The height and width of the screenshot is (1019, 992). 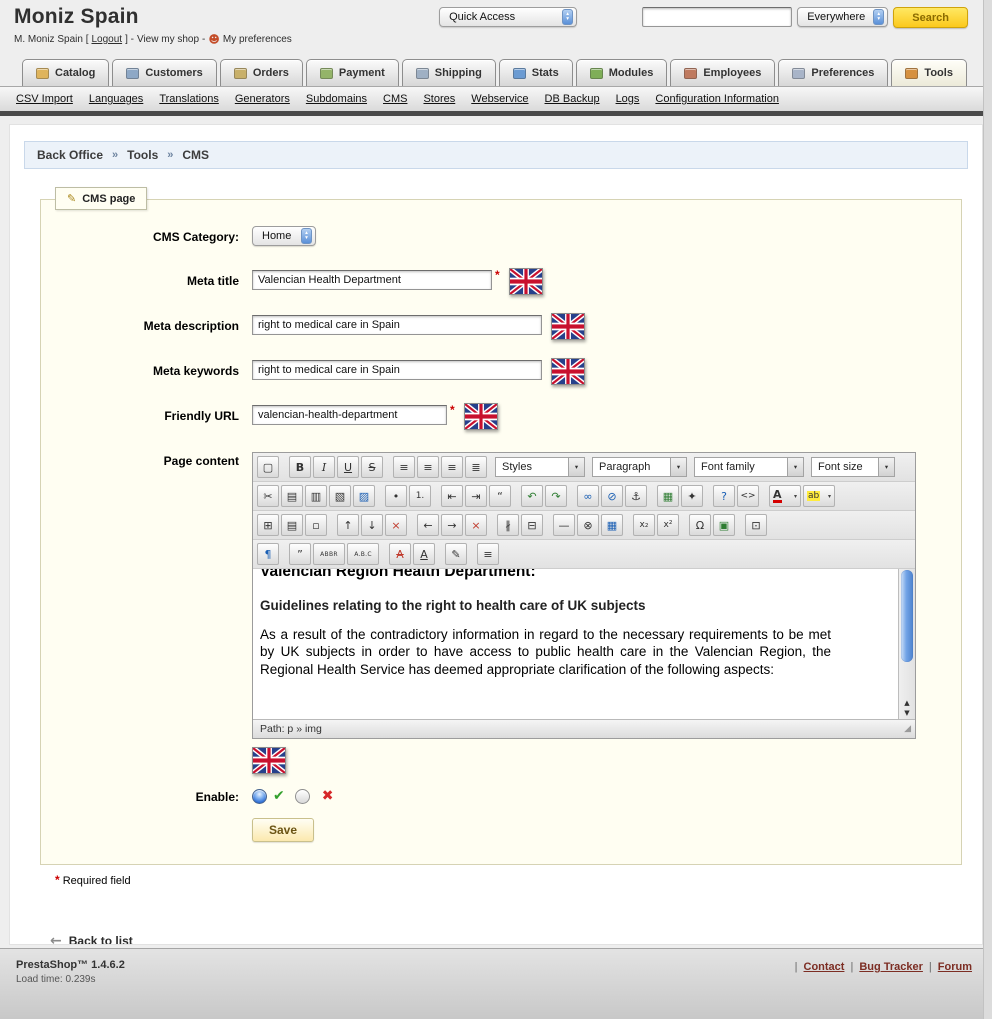 What do you see at coordinates (906, 644) in the screenshot?
I see `editor-scrollbar: ▲ ▼` at bounding box center [906, 644].